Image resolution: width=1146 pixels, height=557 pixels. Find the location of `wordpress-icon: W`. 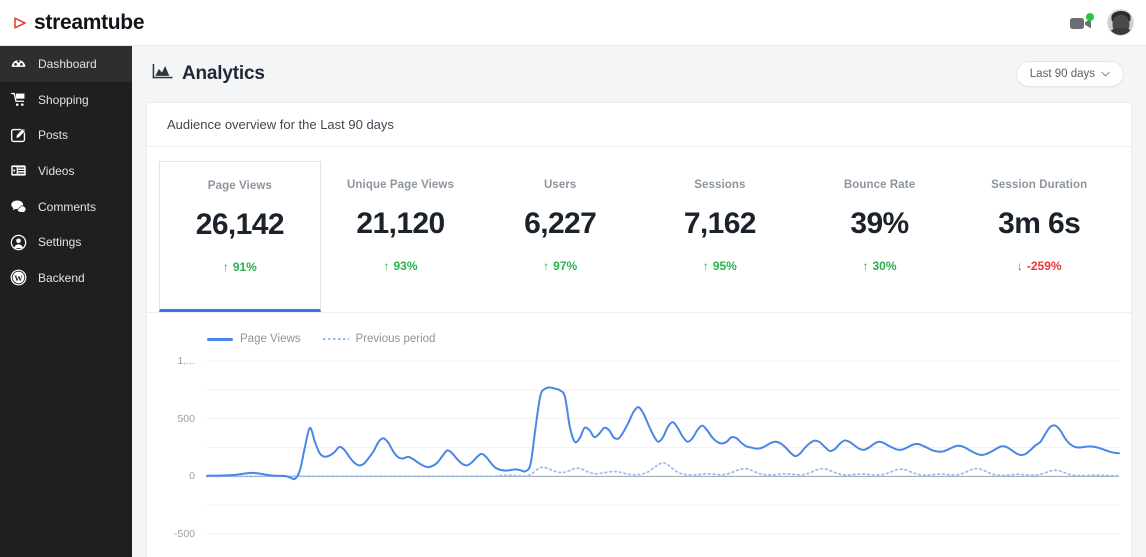

wordpress-icon: W is located at coordinates (18, 277).